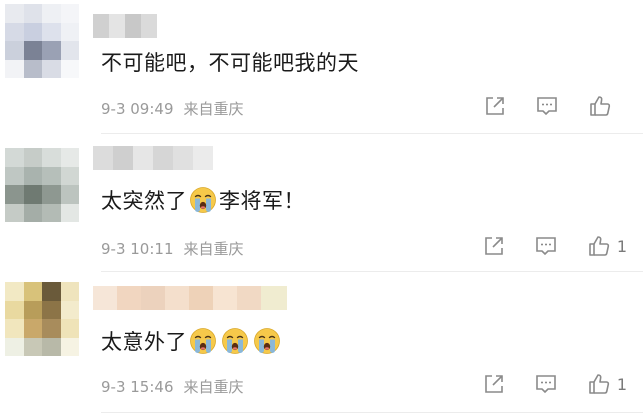 The height and width of the screenshot is (416, 643). I want to click on comment-text-part: 太意外了, so click(144, 342).